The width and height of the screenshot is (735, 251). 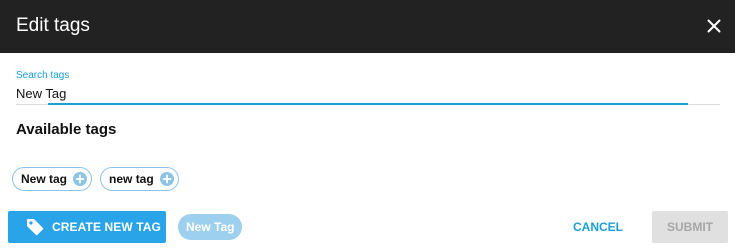 I want to click on close-button, so click(x=714, y=26).